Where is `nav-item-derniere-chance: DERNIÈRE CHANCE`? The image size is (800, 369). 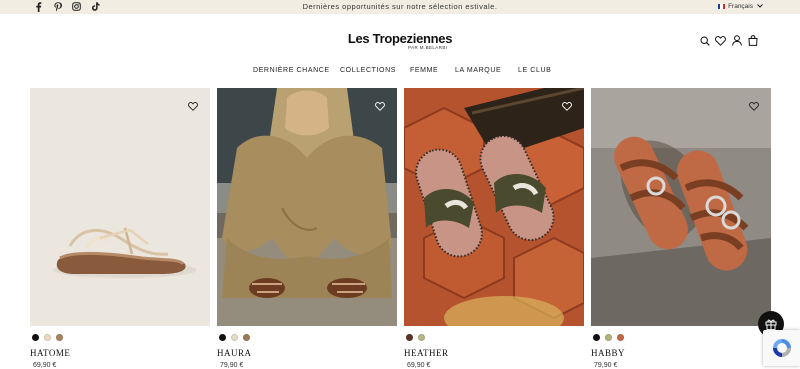
nav-item-derniere-chance: DERNIÈRE CHANCE is located at coordinates (291, 68).